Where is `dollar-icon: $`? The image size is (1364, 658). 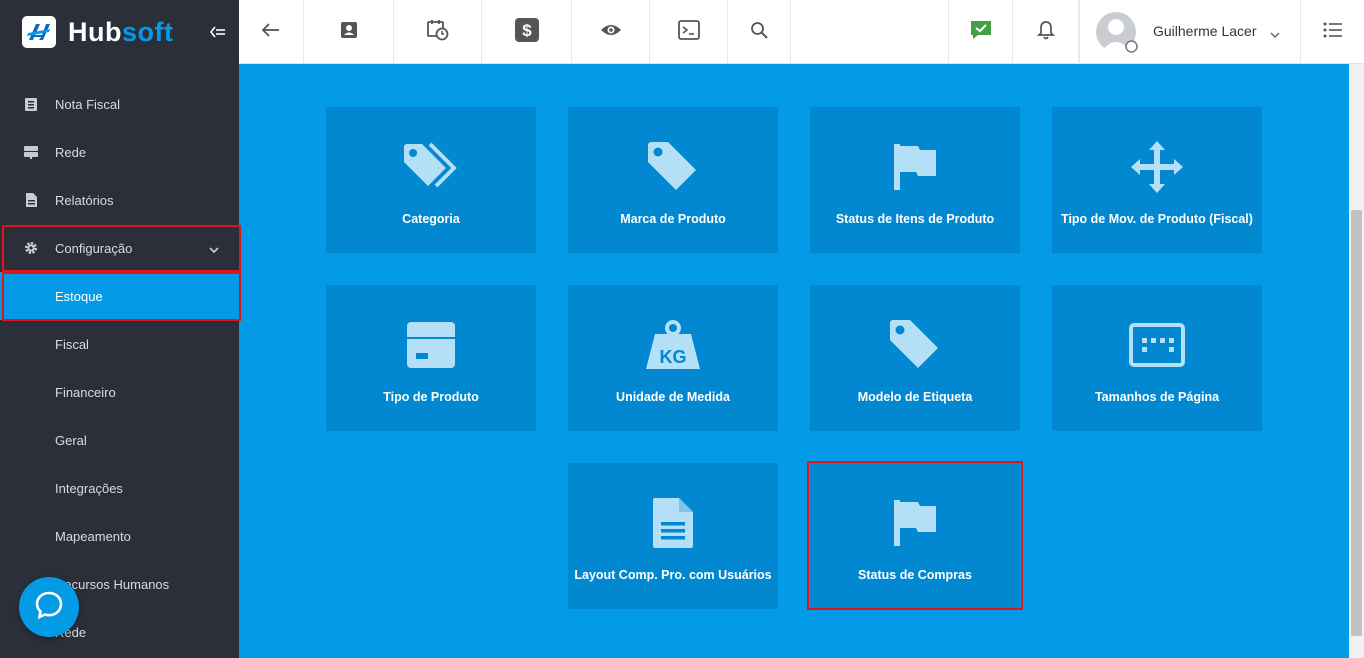 dollar-icon: $ is located at coordinates (526, 32).